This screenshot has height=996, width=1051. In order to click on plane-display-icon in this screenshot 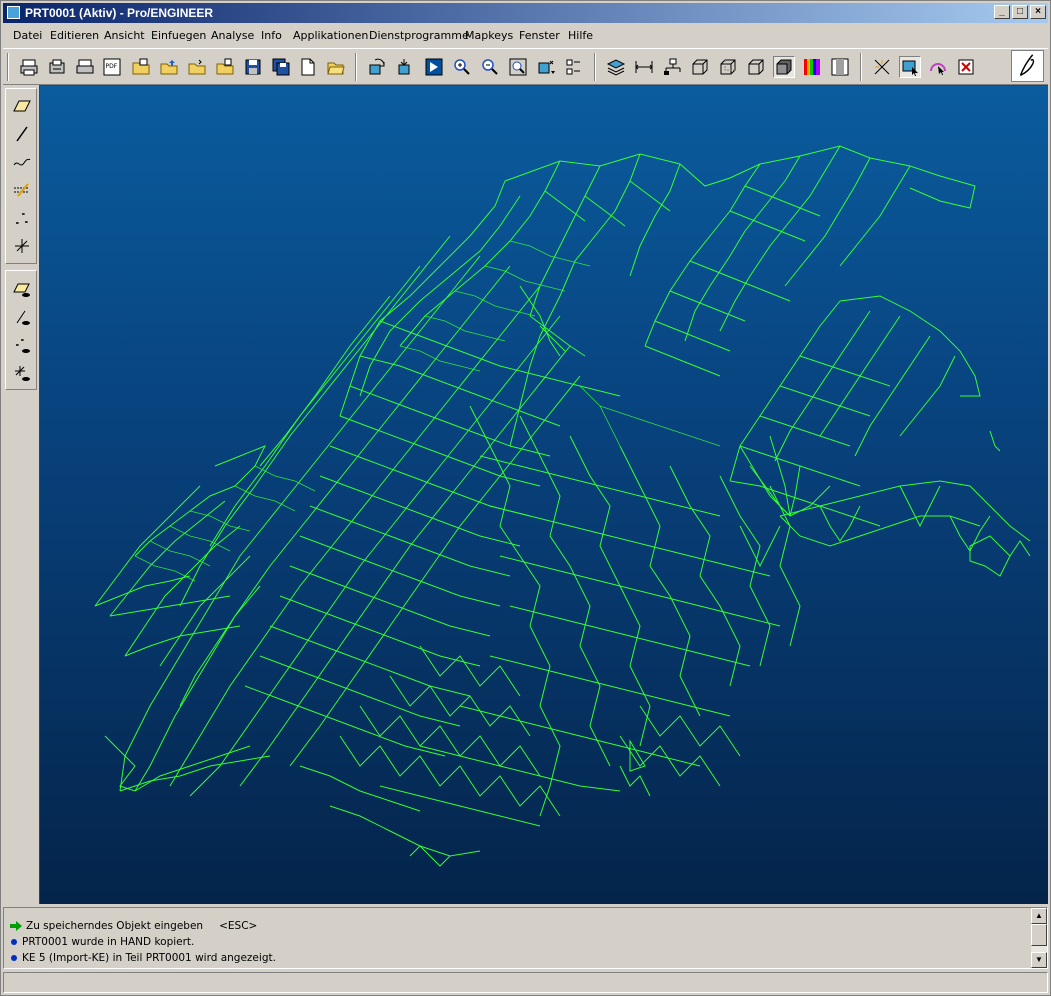, I will do `click(22, 290)`.